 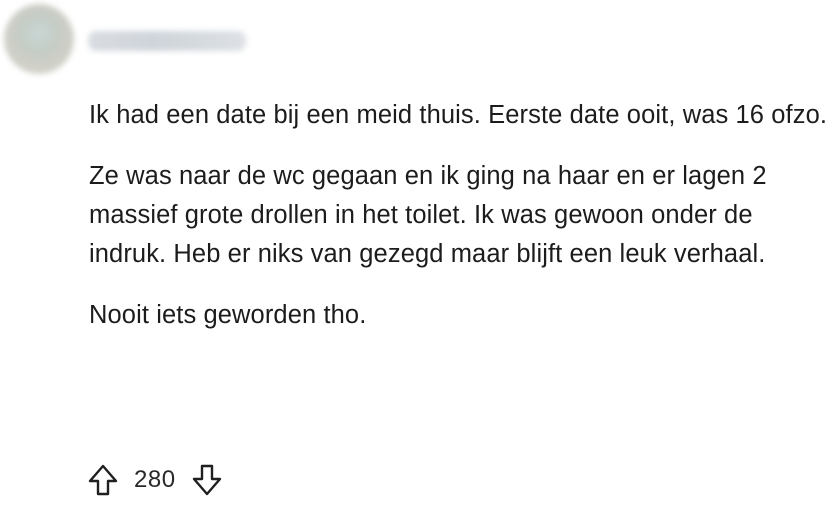 I want to click on vote-bar: 280, so click(x=155, y=480).